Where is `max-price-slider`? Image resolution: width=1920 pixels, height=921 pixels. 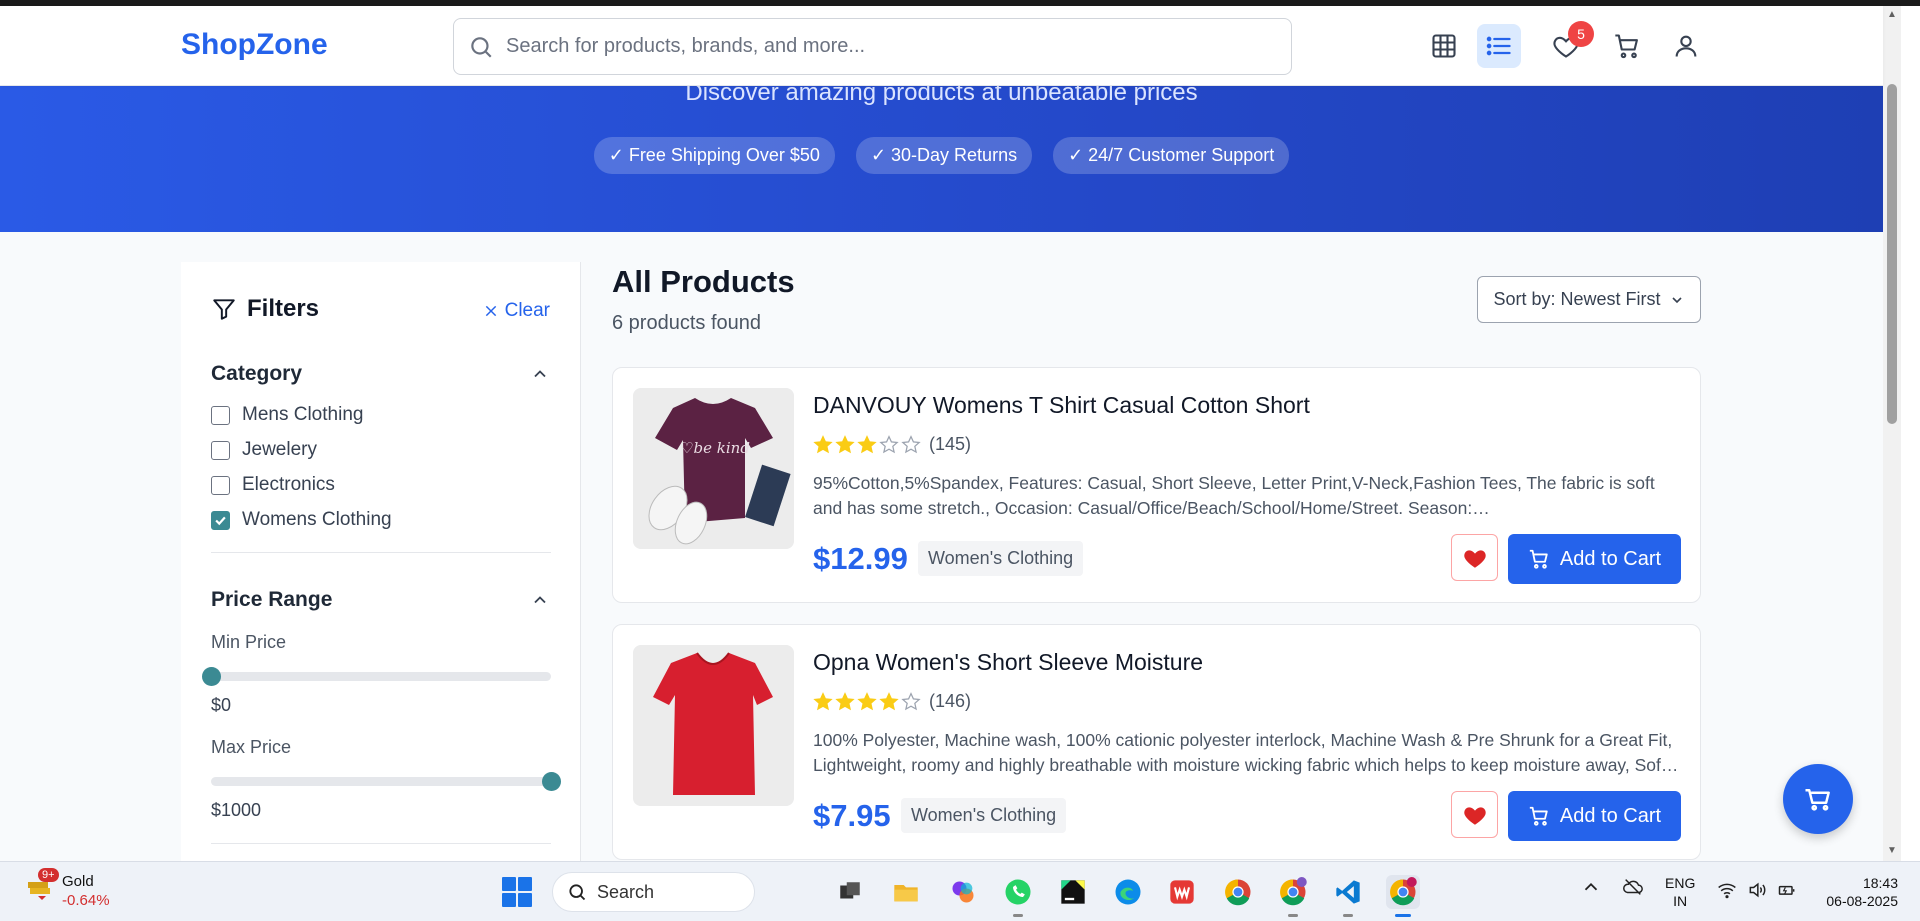 max-price-slider is located at coordinates (386, 781).